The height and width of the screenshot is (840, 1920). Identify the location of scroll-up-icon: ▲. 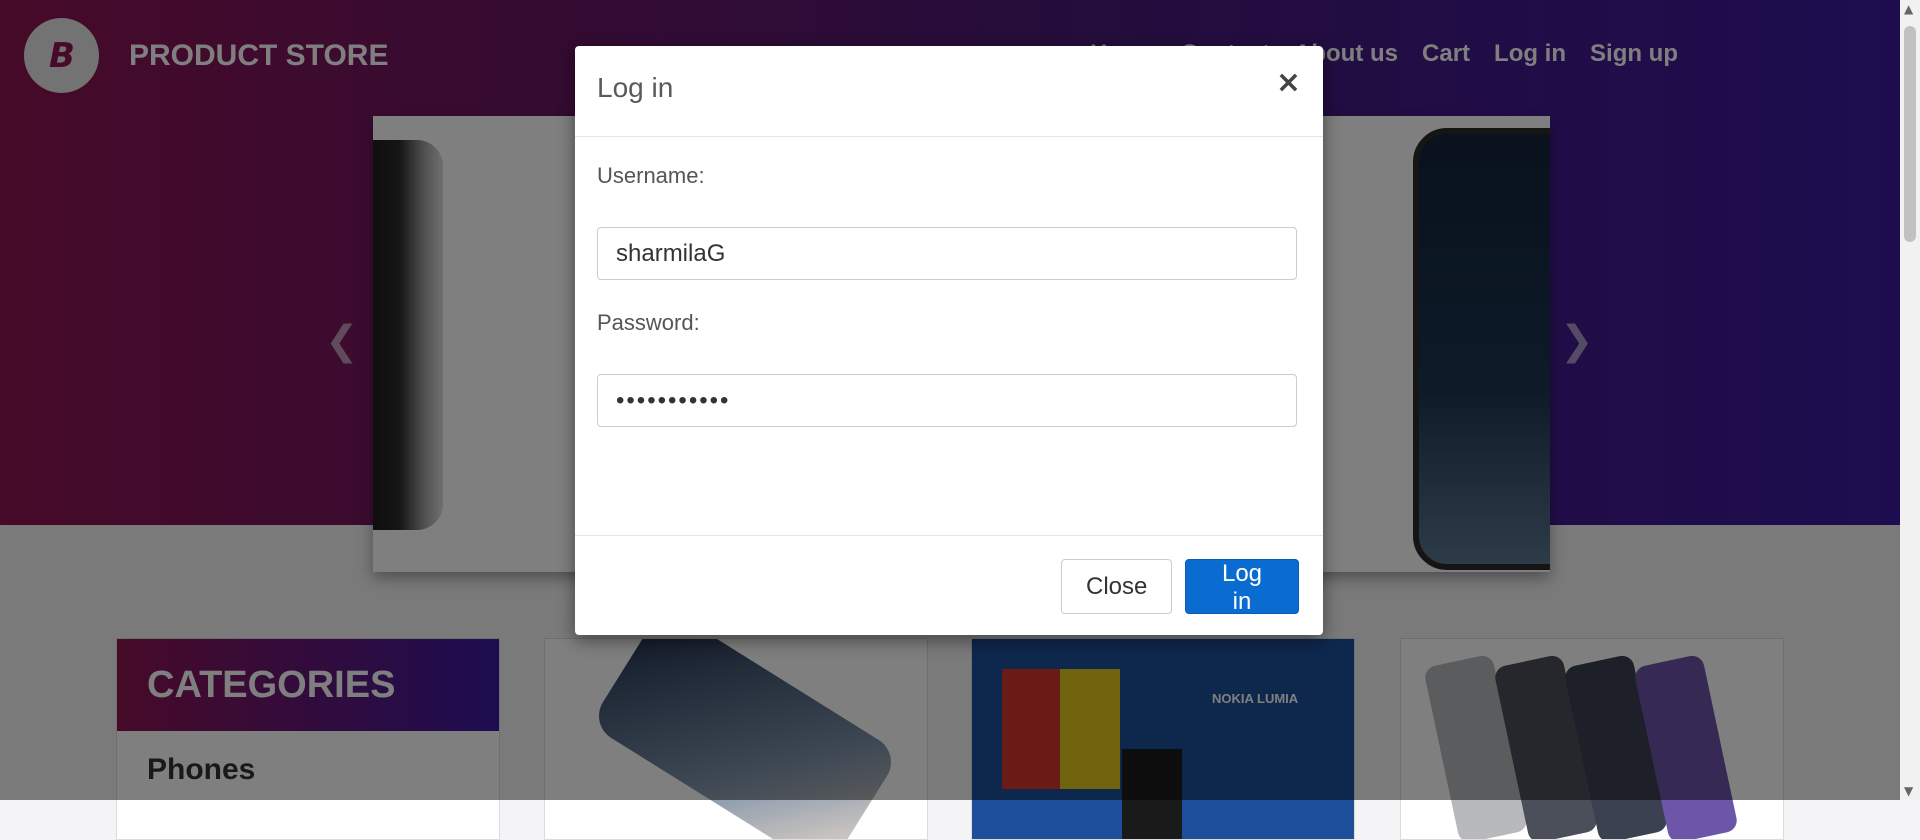
(1908, 9).